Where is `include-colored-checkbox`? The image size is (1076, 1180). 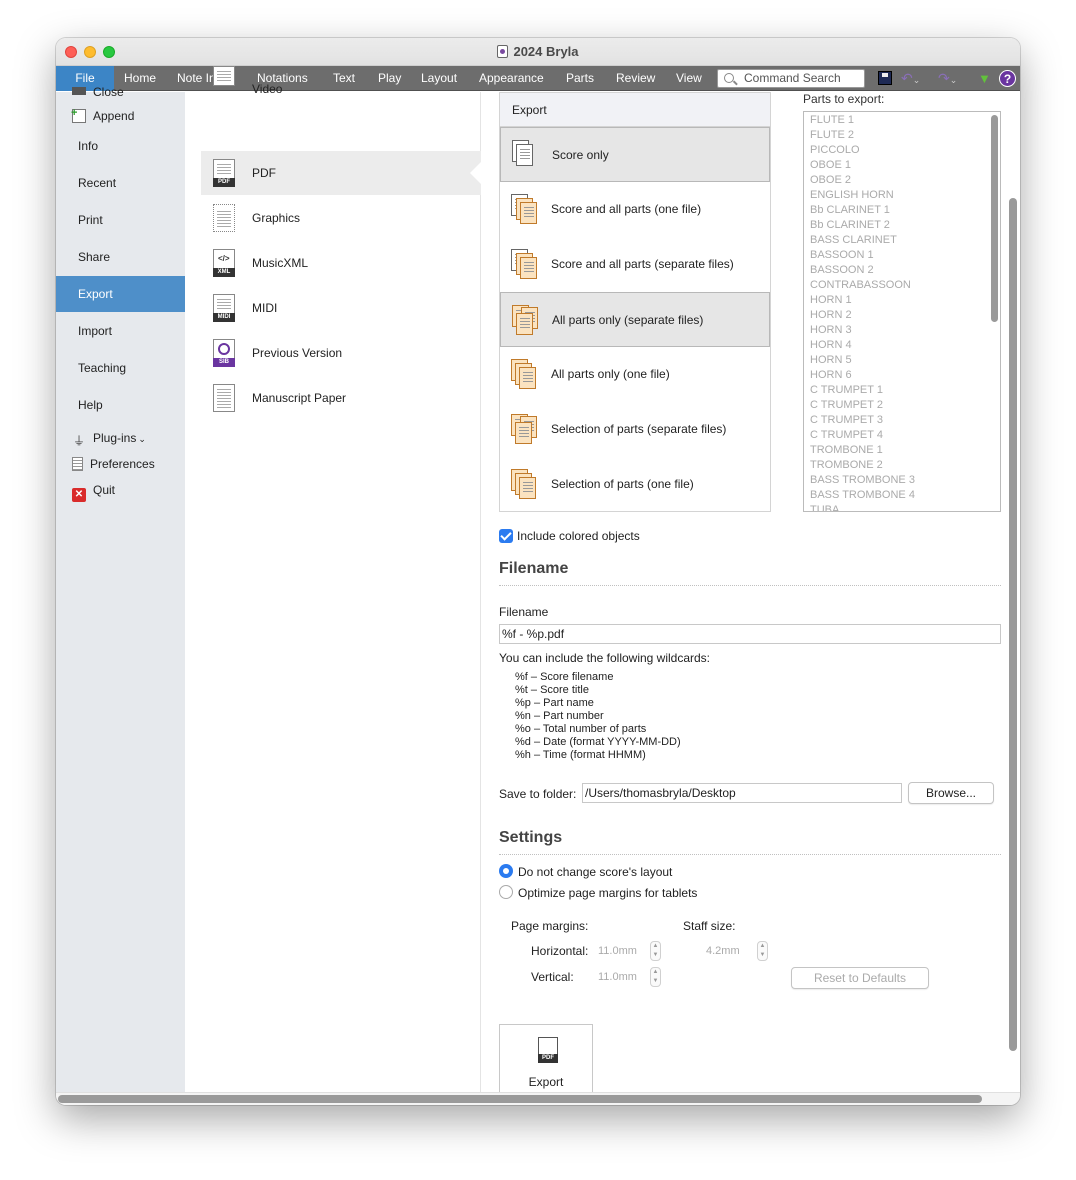 include-colored-checkbox is located at coordinates (506, 536).